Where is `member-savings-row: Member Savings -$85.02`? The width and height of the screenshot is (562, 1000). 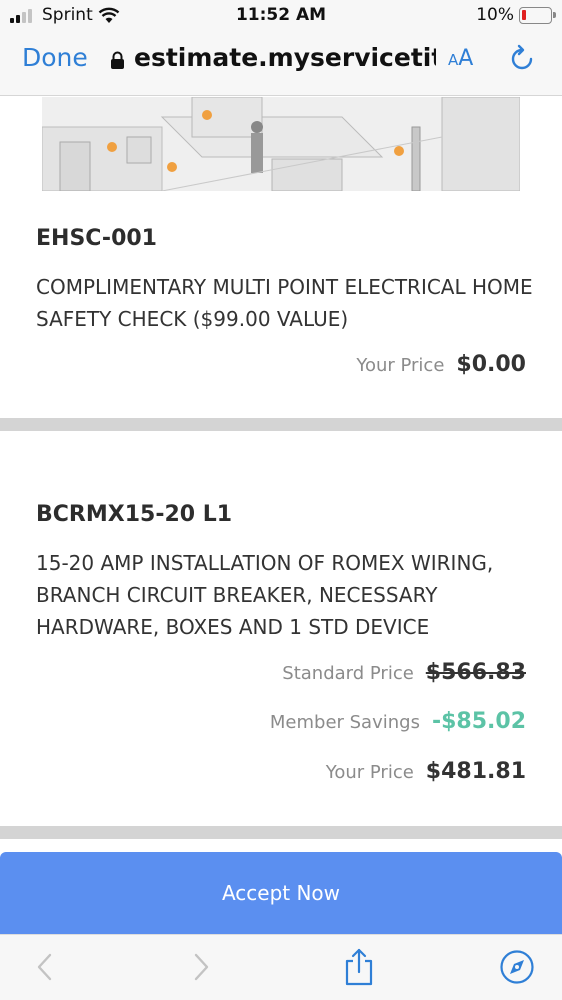
member-savings-row: Member Savings -$85.02 is located at coordinates (398, 721).